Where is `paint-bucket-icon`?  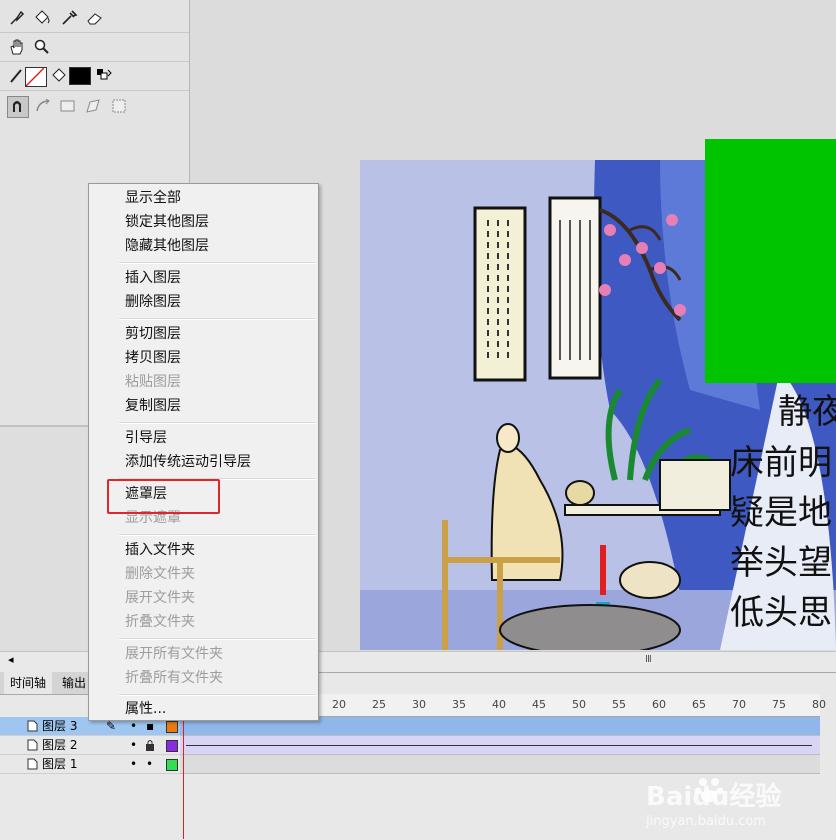
paint-bucket-icon is located at coordinates (42, 18).